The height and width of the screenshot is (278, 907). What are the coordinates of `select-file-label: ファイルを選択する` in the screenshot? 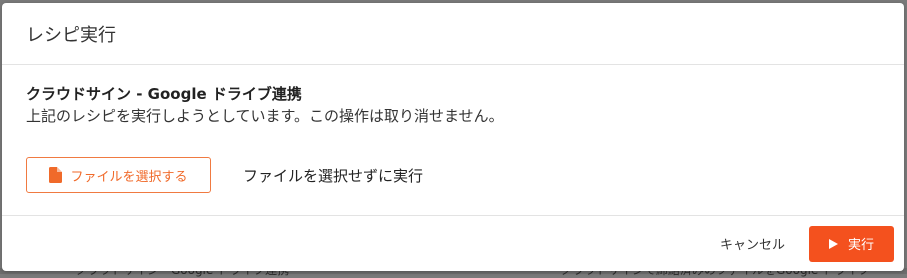 It's located at (129, 177).